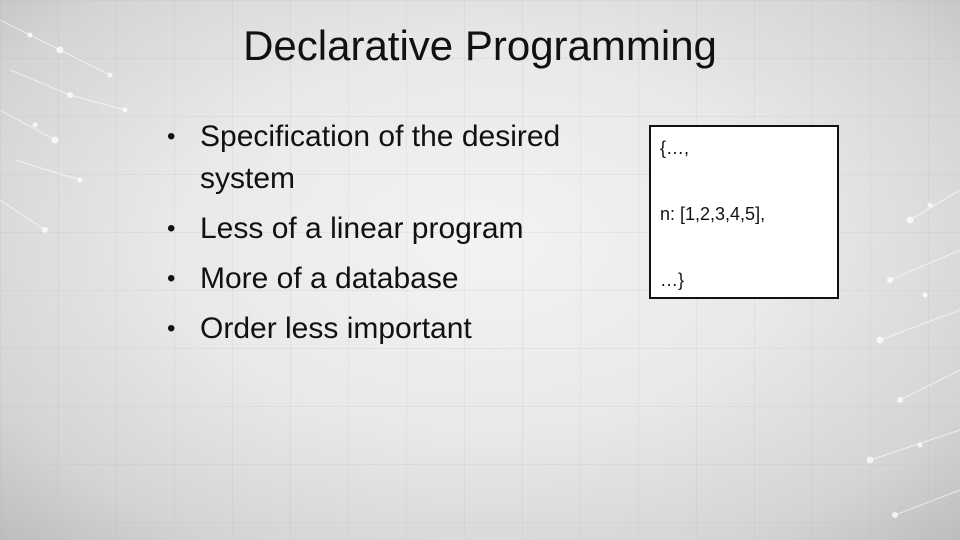 This screenshot has width=960, height=540. I want to click on code-line-array: n: [1,2,3,4,5],, so click(713, 214).